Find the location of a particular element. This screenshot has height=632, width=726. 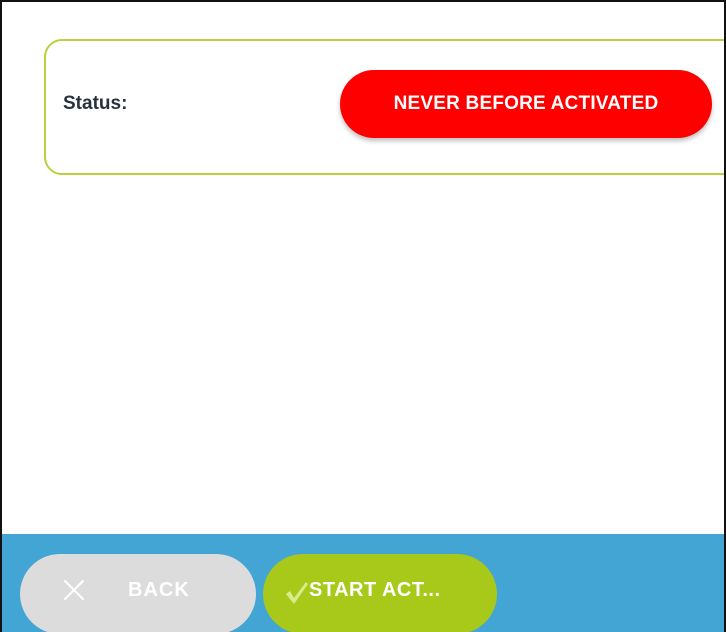

status-badge: NEVER BEFORE ACTIVATED is located at coordinates (526, 104).